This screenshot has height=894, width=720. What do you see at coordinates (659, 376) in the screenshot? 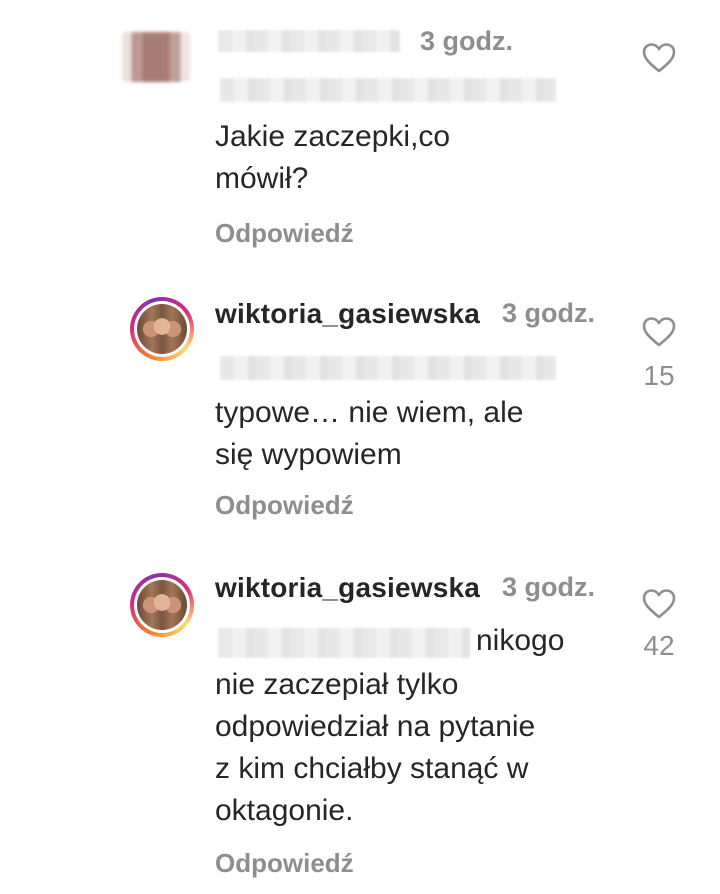
I see `like-count: 15` at bounding box center [659, 376].